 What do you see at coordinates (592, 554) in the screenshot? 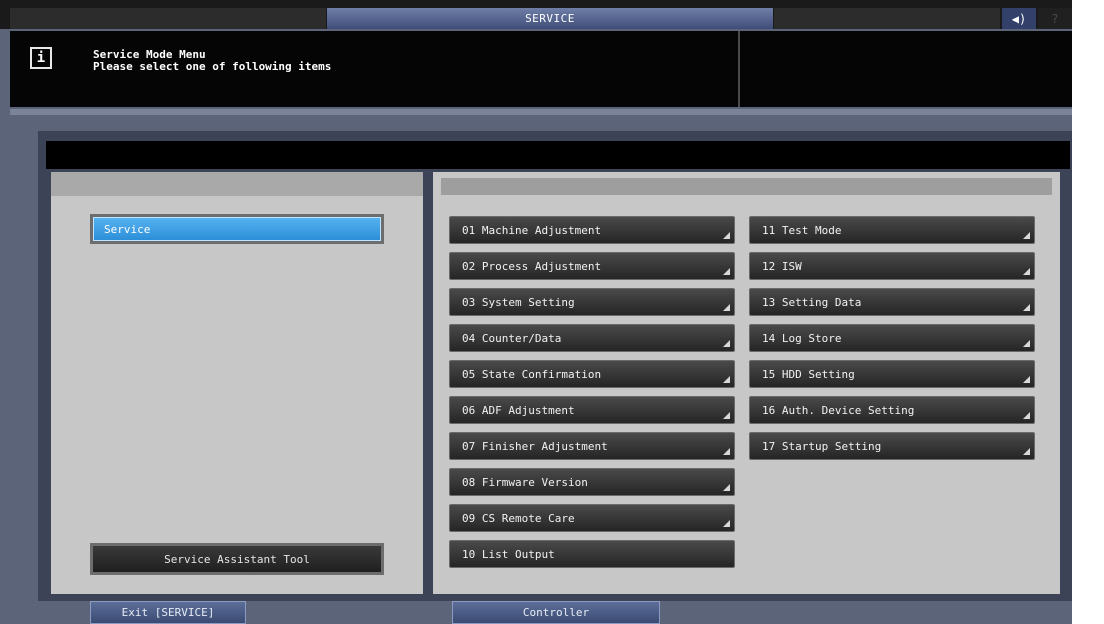
I see `menu-item-10: 10 List Output` at bounding box center [592, 554].